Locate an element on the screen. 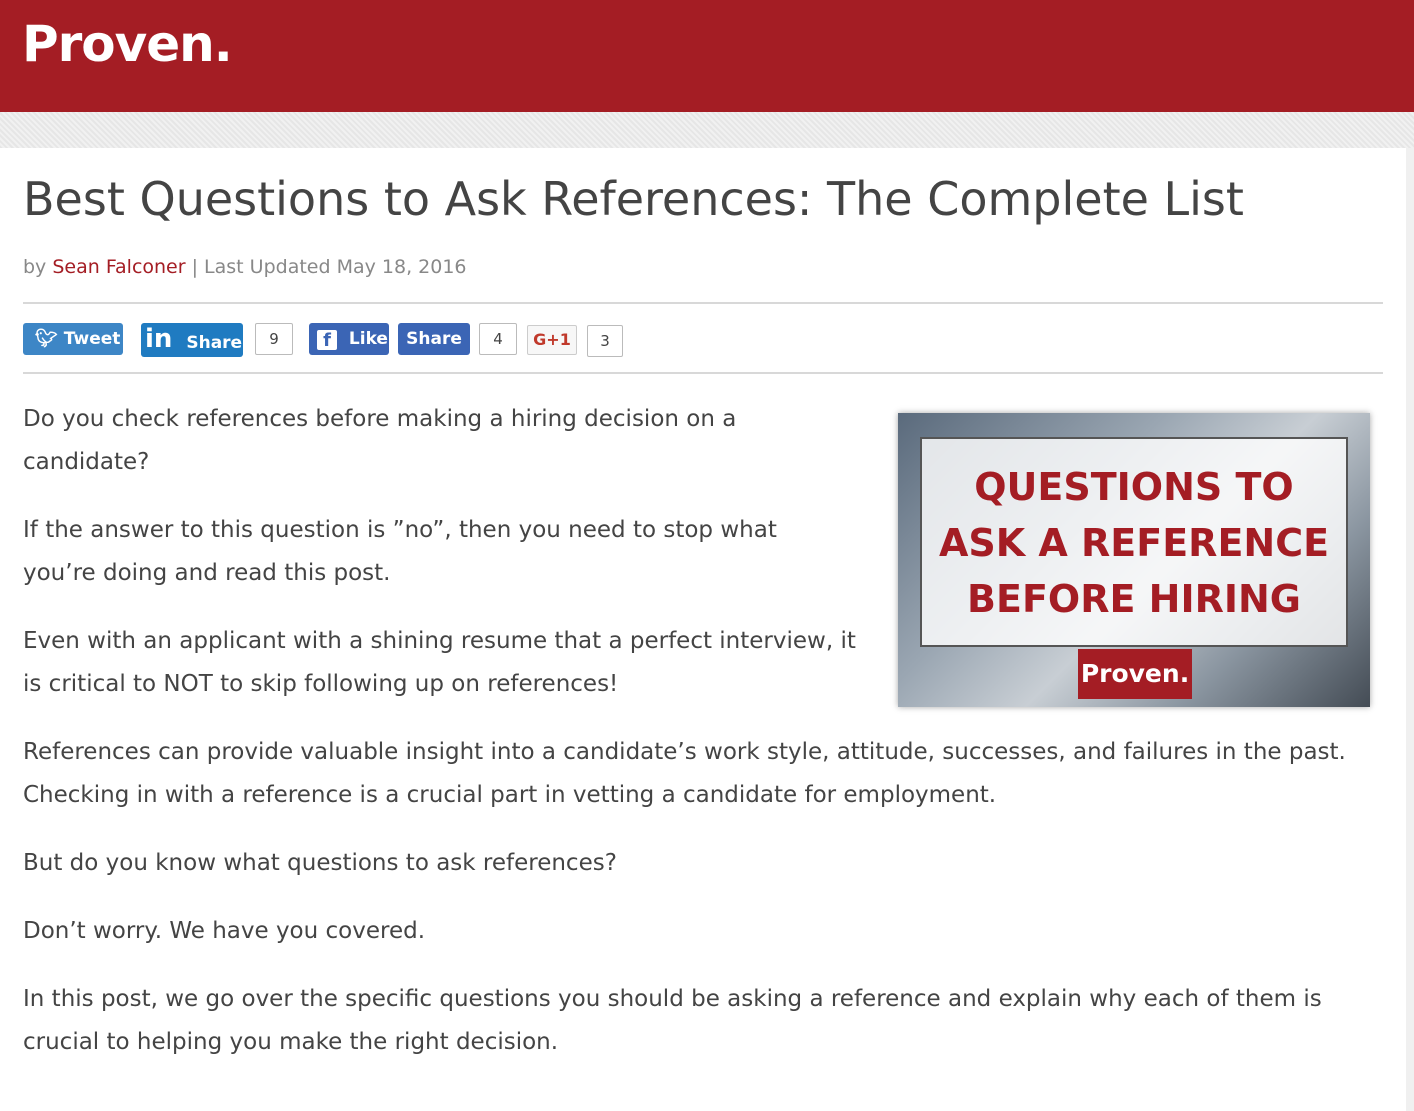  linkedin-icon: in is located at coordinates (159, 339).